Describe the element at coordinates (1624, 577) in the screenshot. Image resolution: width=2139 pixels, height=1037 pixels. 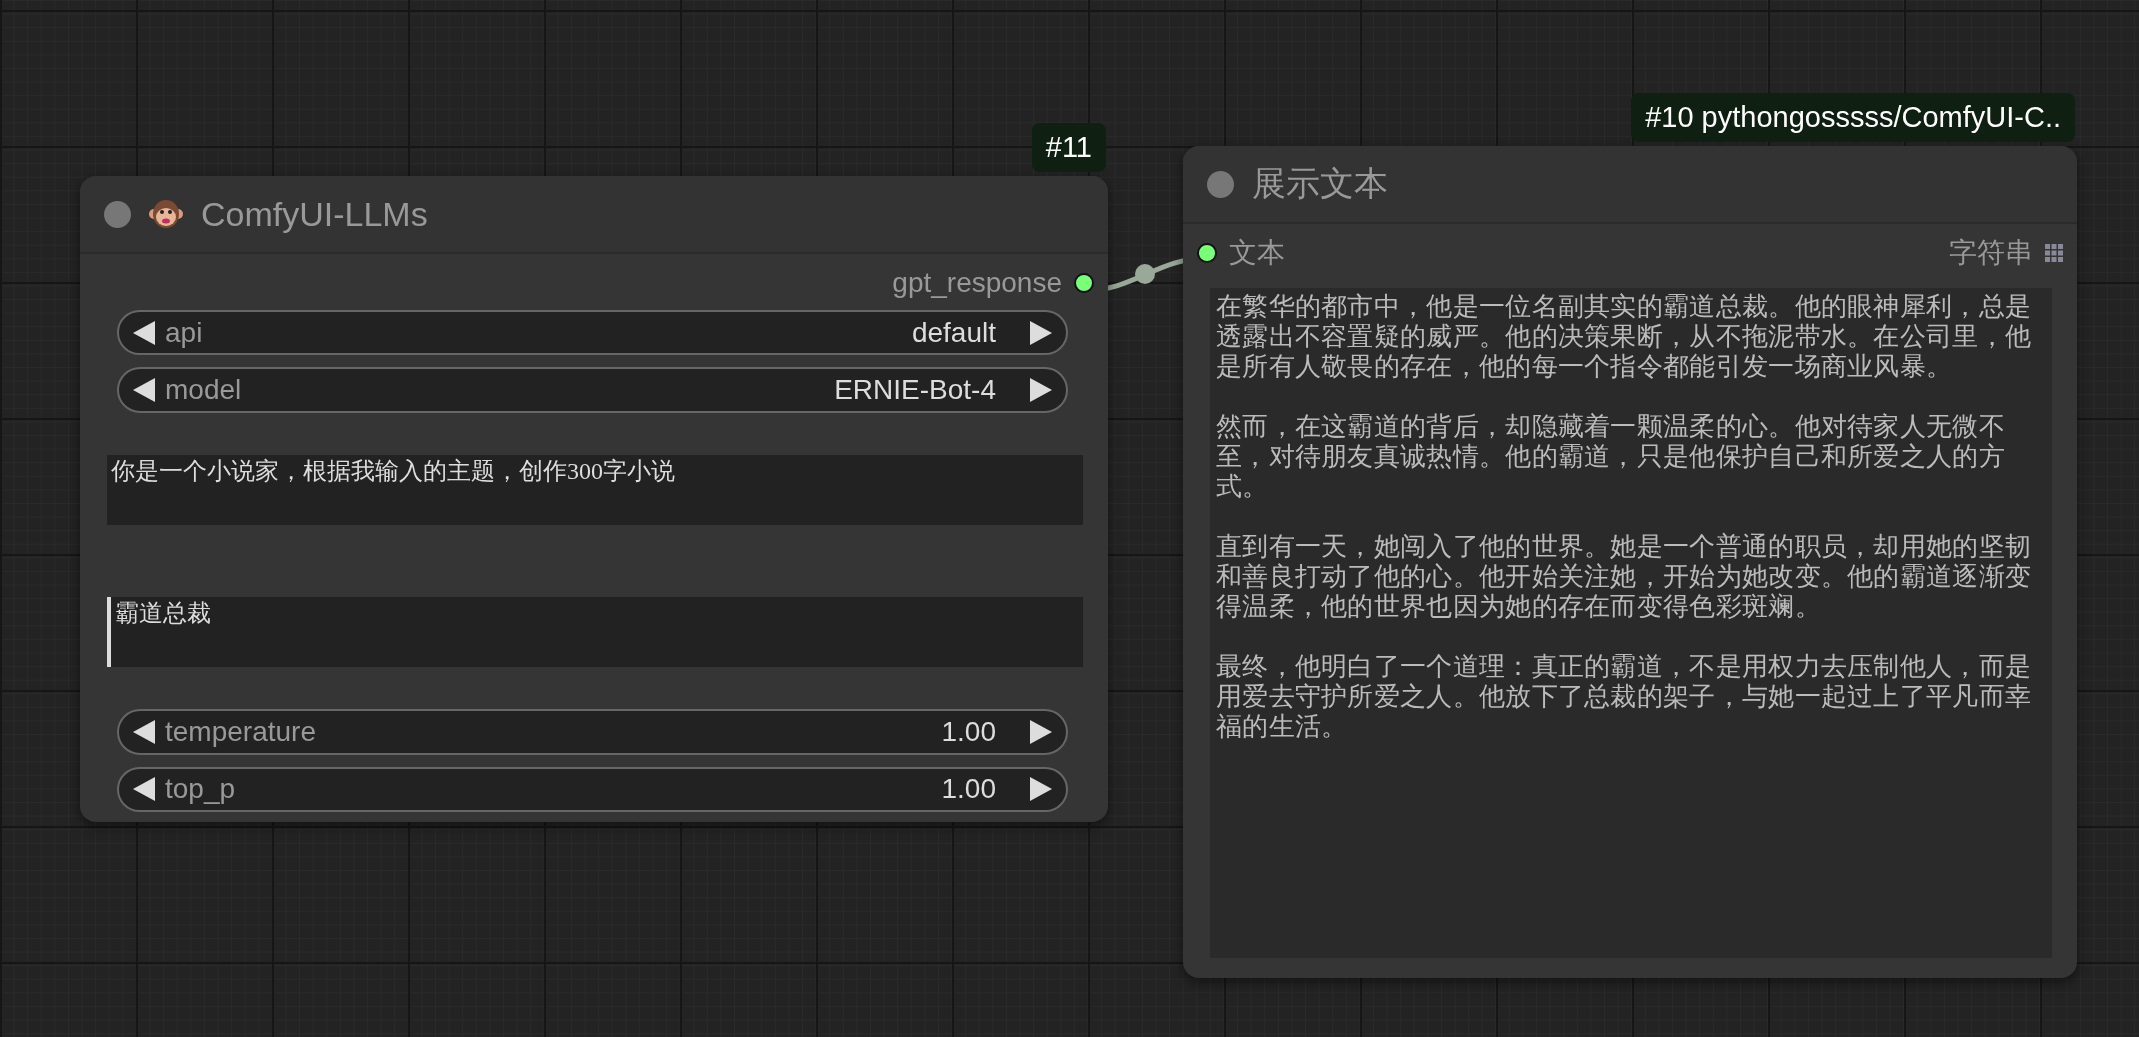
I see `story-paragraph: 直到有一天，她闯入了他的世界。她是一个普通的职员，却用她的坚韧和善良打动了他的心。他开始关注她，开始为她改变。他的霸道逐渐变得温柔，他的世界也因为她的存在而变得色彩斑斓。` at that location.